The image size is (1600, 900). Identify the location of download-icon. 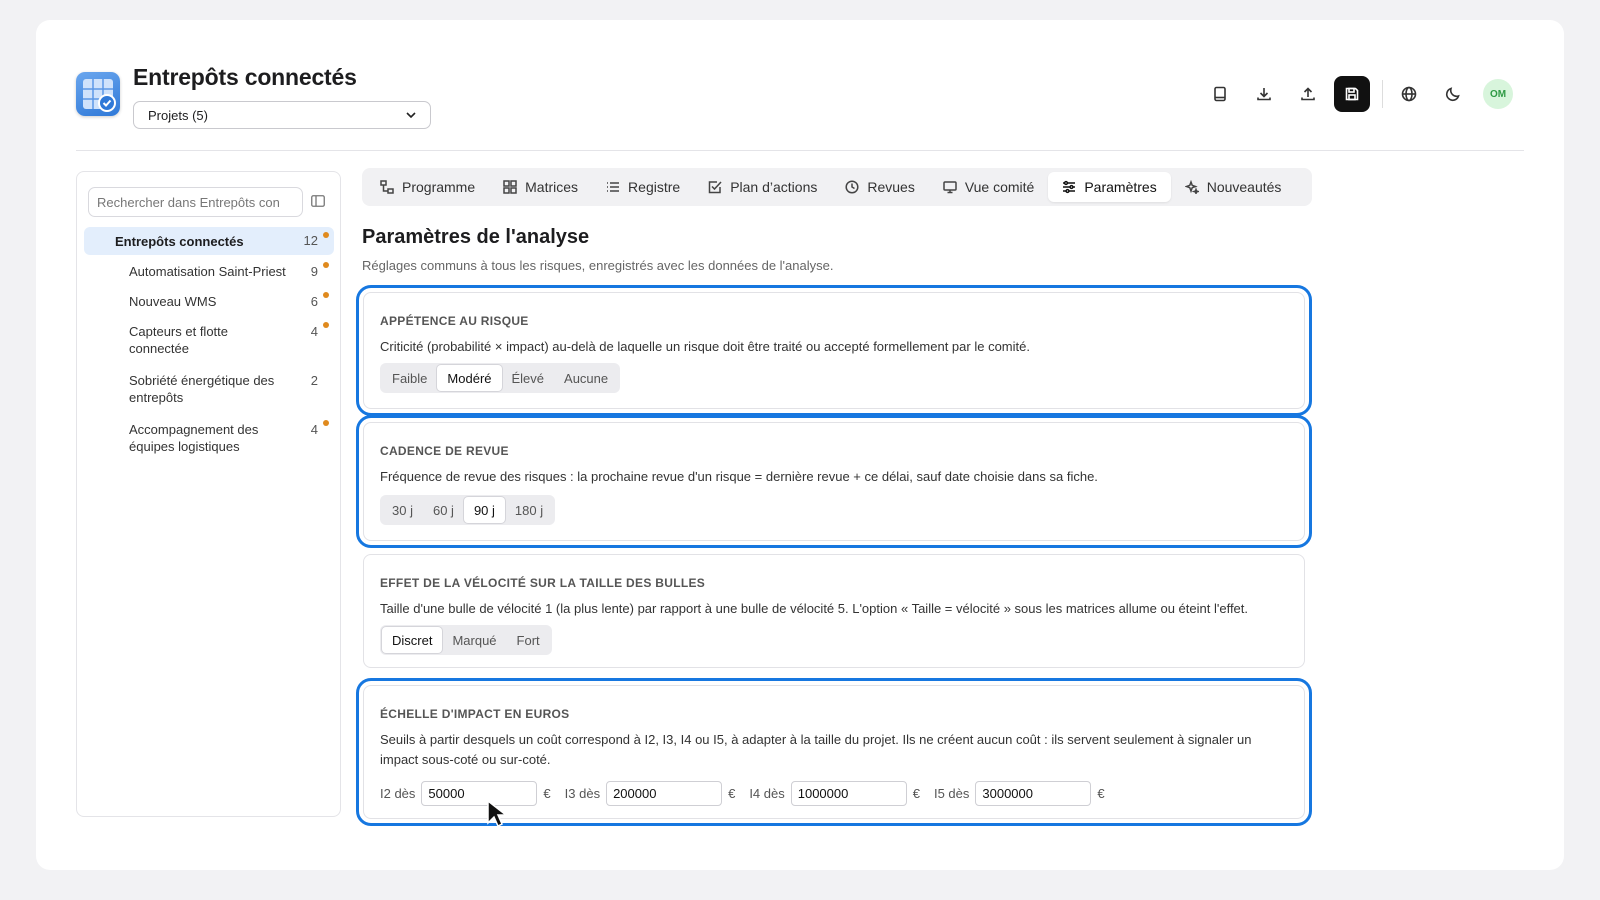
(1264, 94).